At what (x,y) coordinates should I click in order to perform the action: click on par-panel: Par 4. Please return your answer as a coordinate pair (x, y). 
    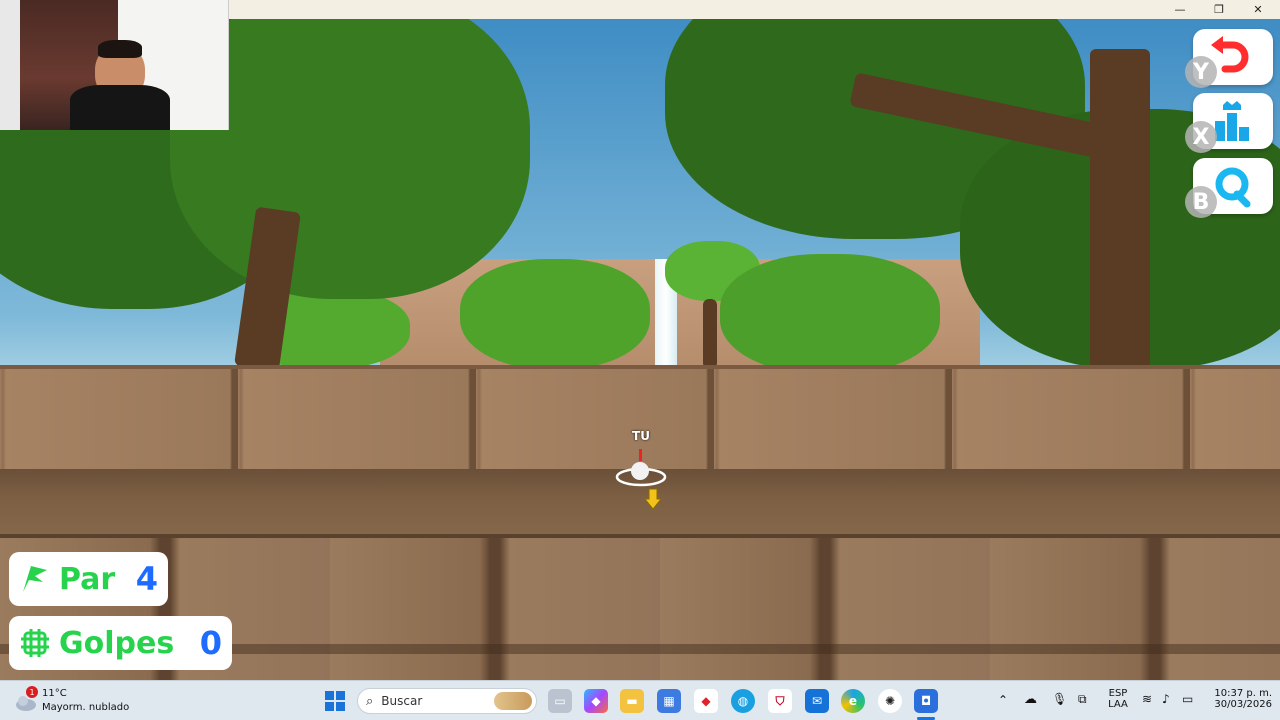
    Looking at the image, I should click on (88, 579).